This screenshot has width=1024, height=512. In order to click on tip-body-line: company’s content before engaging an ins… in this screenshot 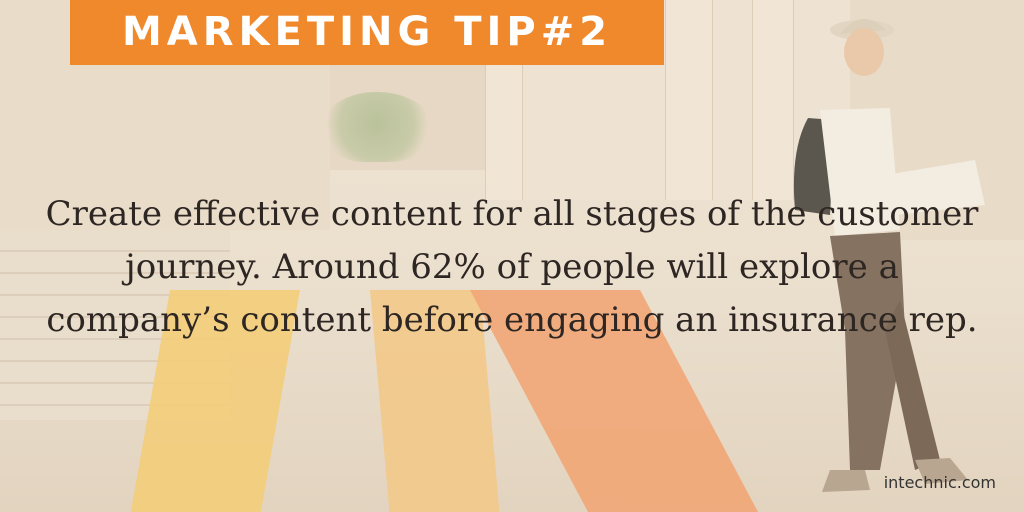, I will do `click(512, 320)`.